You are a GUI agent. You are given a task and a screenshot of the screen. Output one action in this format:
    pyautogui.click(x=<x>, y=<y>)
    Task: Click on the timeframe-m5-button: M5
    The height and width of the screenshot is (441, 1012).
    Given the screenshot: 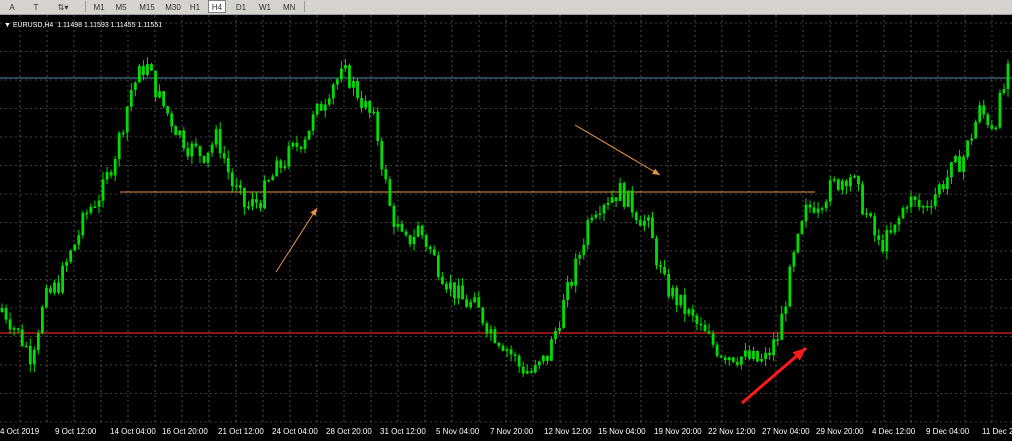 What is the action you would take?
    pyautogui.click(x=121, y=6)
    